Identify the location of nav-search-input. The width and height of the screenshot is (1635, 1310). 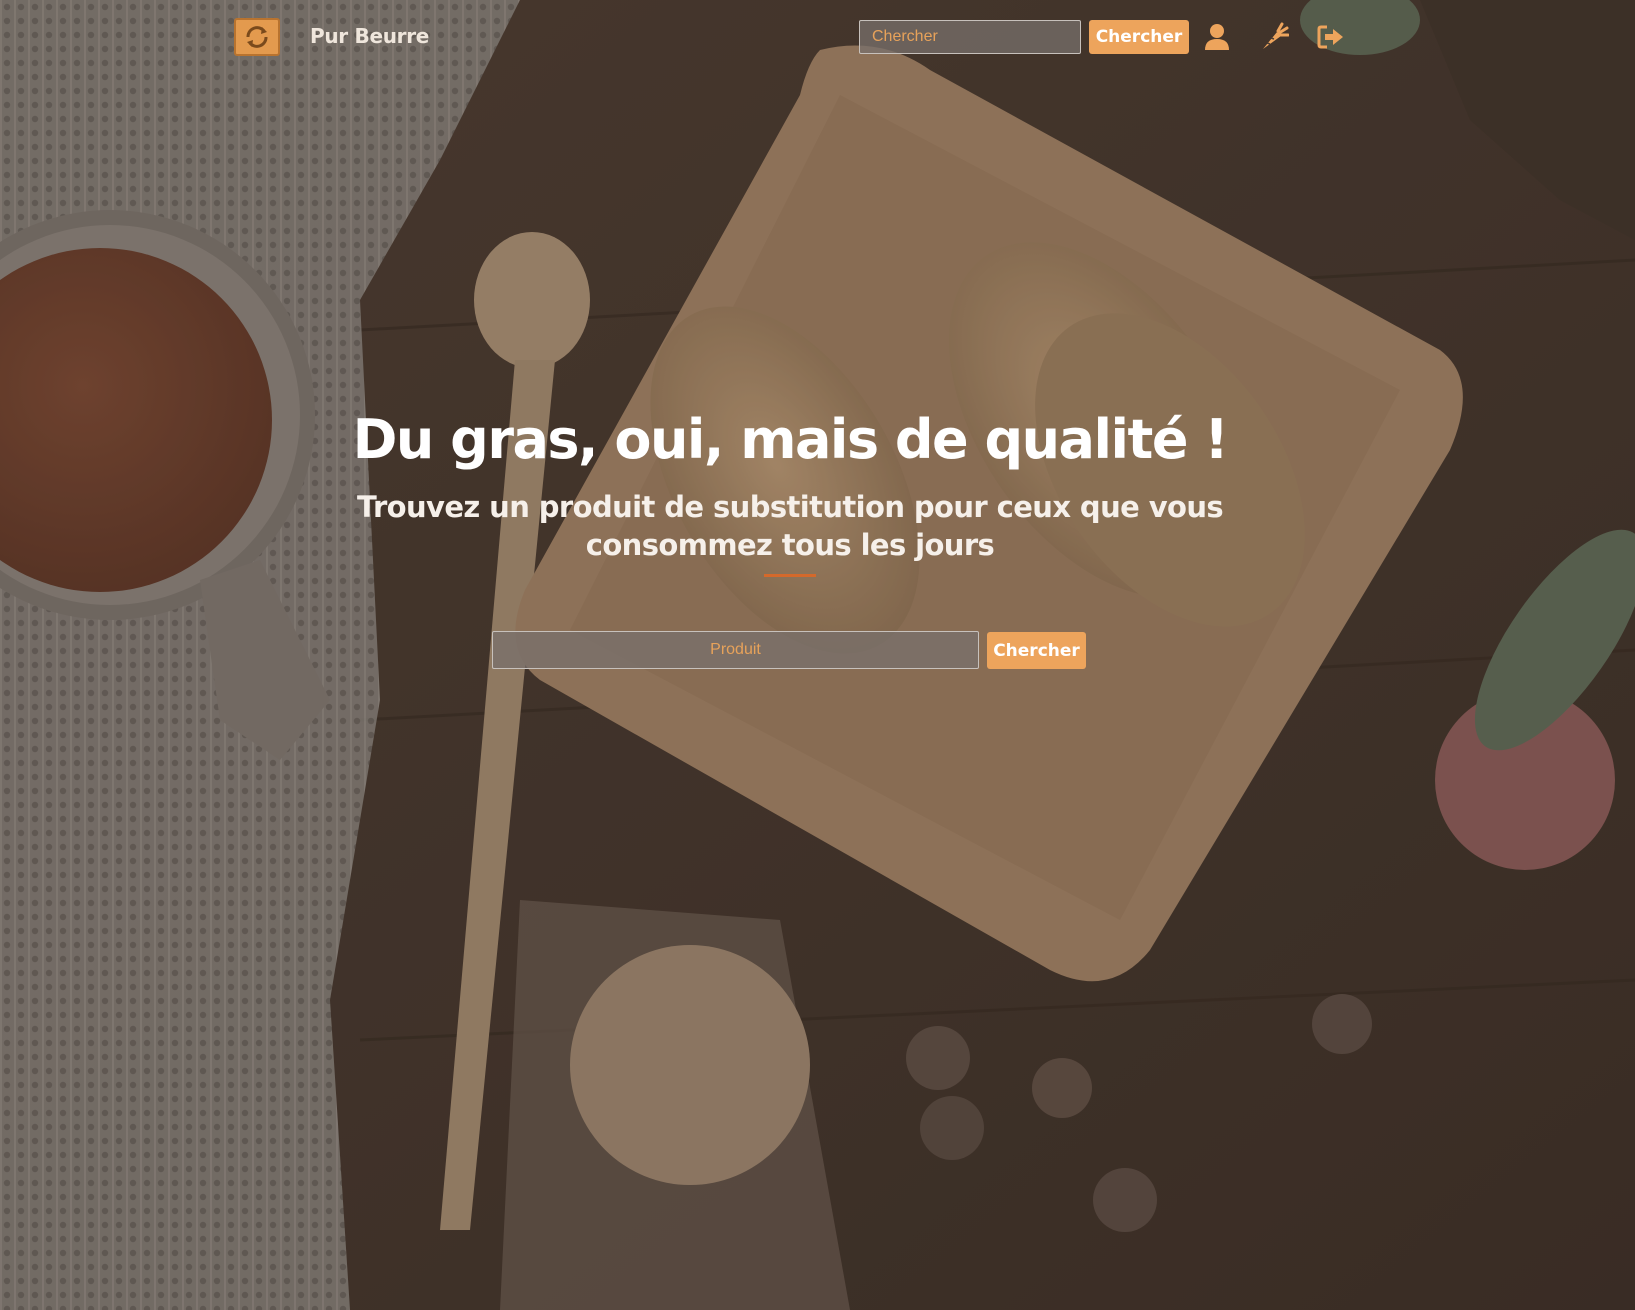
(970, 37).